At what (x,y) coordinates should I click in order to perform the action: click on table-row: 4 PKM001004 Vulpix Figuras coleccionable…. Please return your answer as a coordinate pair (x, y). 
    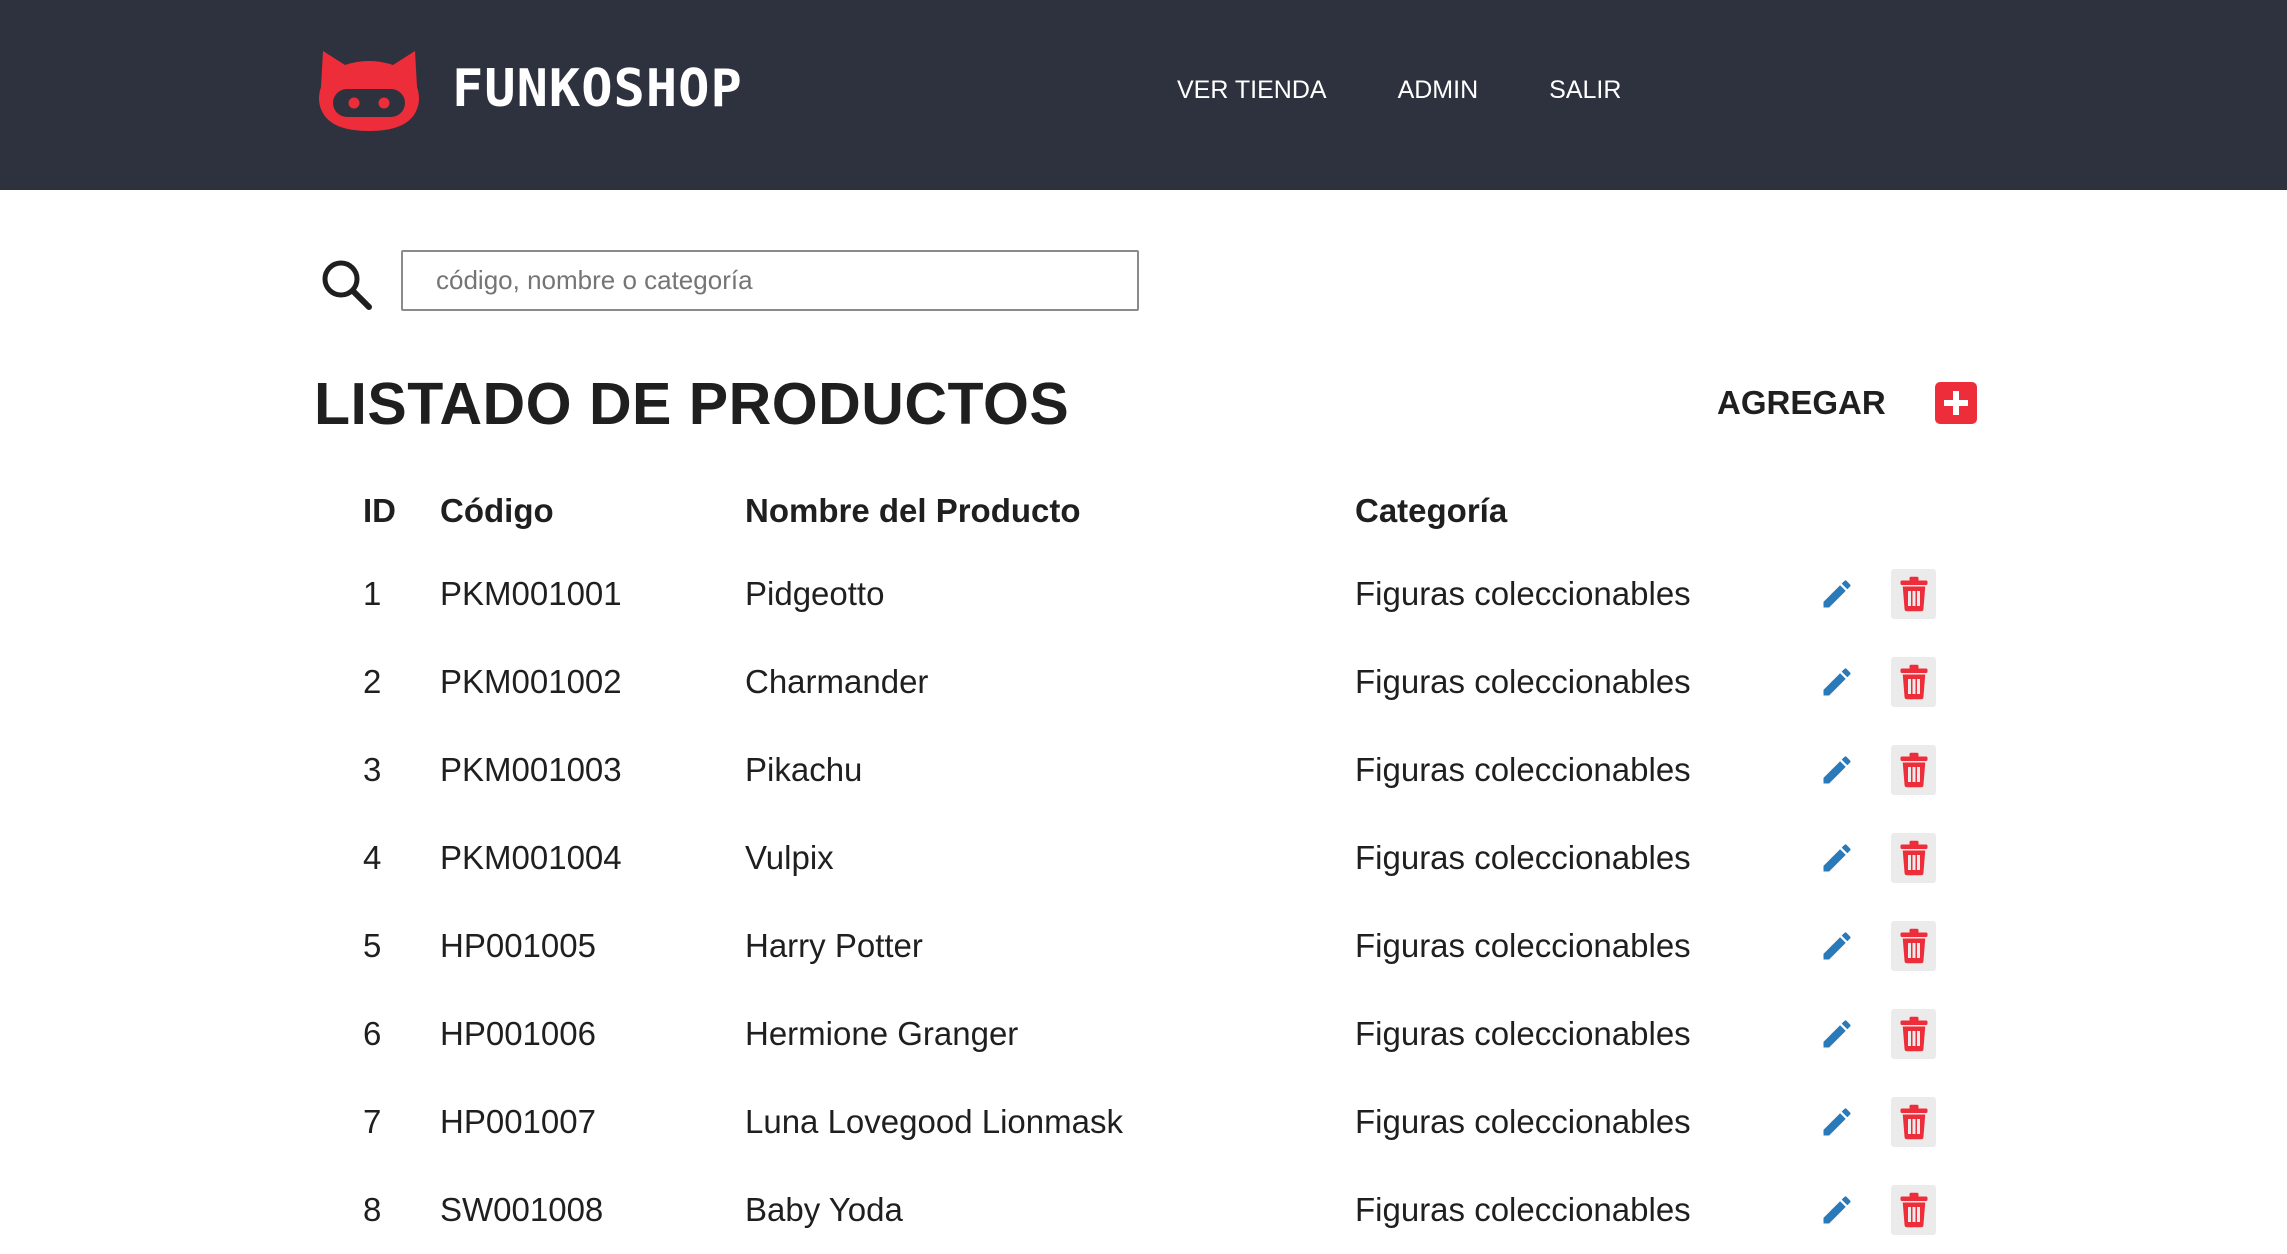
    Looking at the image, I should click on (1163, 858).